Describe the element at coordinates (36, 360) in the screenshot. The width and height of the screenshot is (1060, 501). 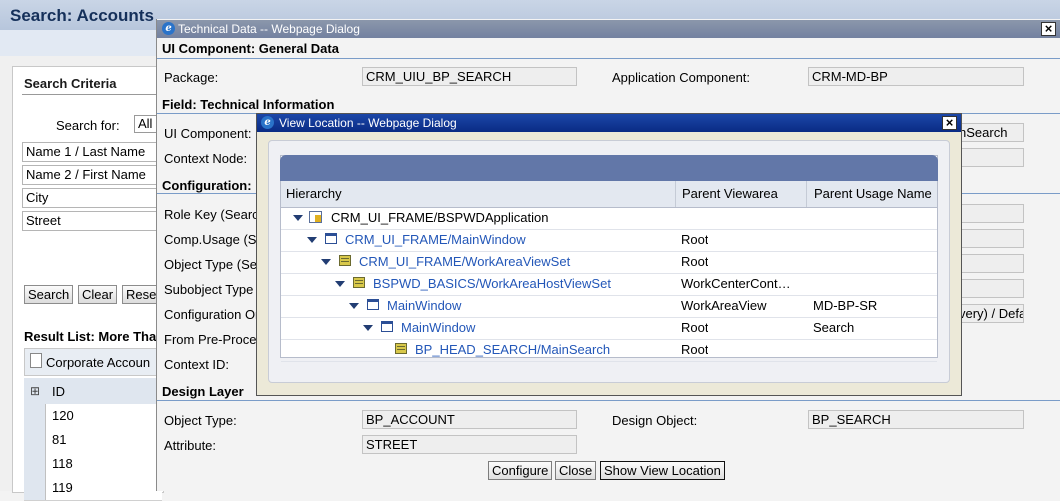
I see `new-document-icon` at that location.